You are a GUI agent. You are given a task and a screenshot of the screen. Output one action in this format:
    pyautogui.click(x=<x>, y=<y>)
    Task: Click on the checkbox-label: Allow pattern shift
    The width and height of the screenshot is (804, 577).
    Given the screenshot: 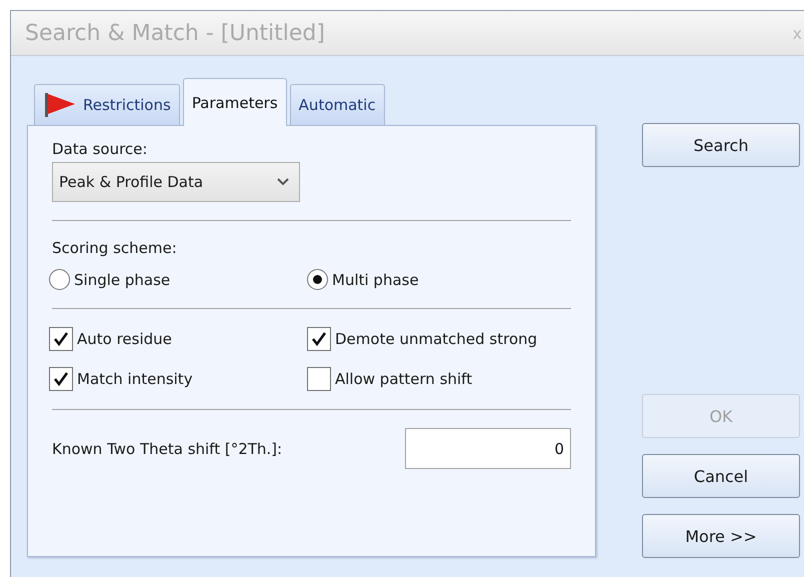 What is the action you would take?
    pyautogui.click(x=403, y=379)
    